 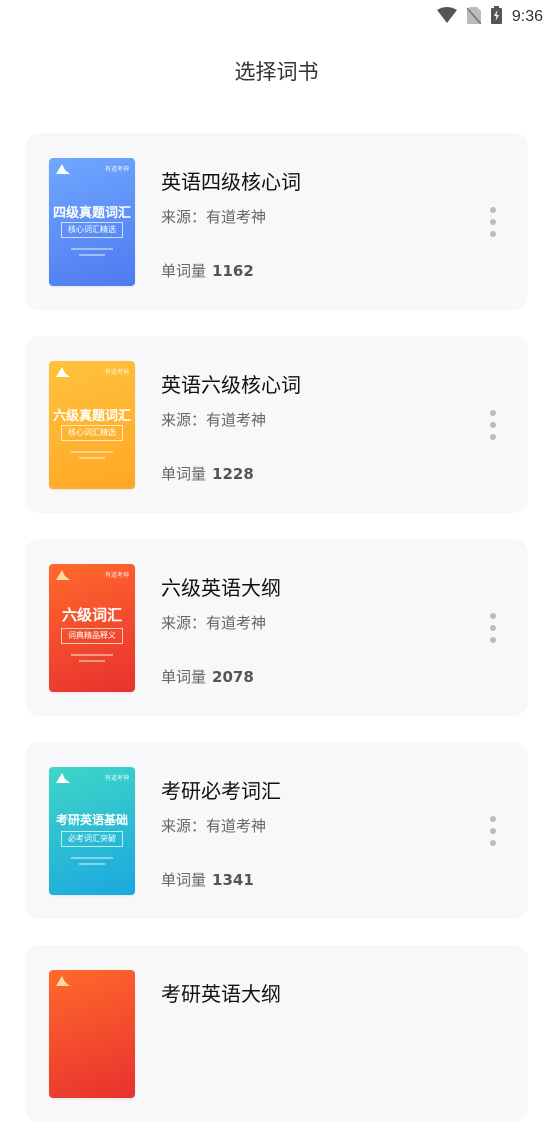 What do you see at coordinates (221, 588) in the screenshot?
I see `book-title: 六级英语大纲` at bounding box center [221, 588].